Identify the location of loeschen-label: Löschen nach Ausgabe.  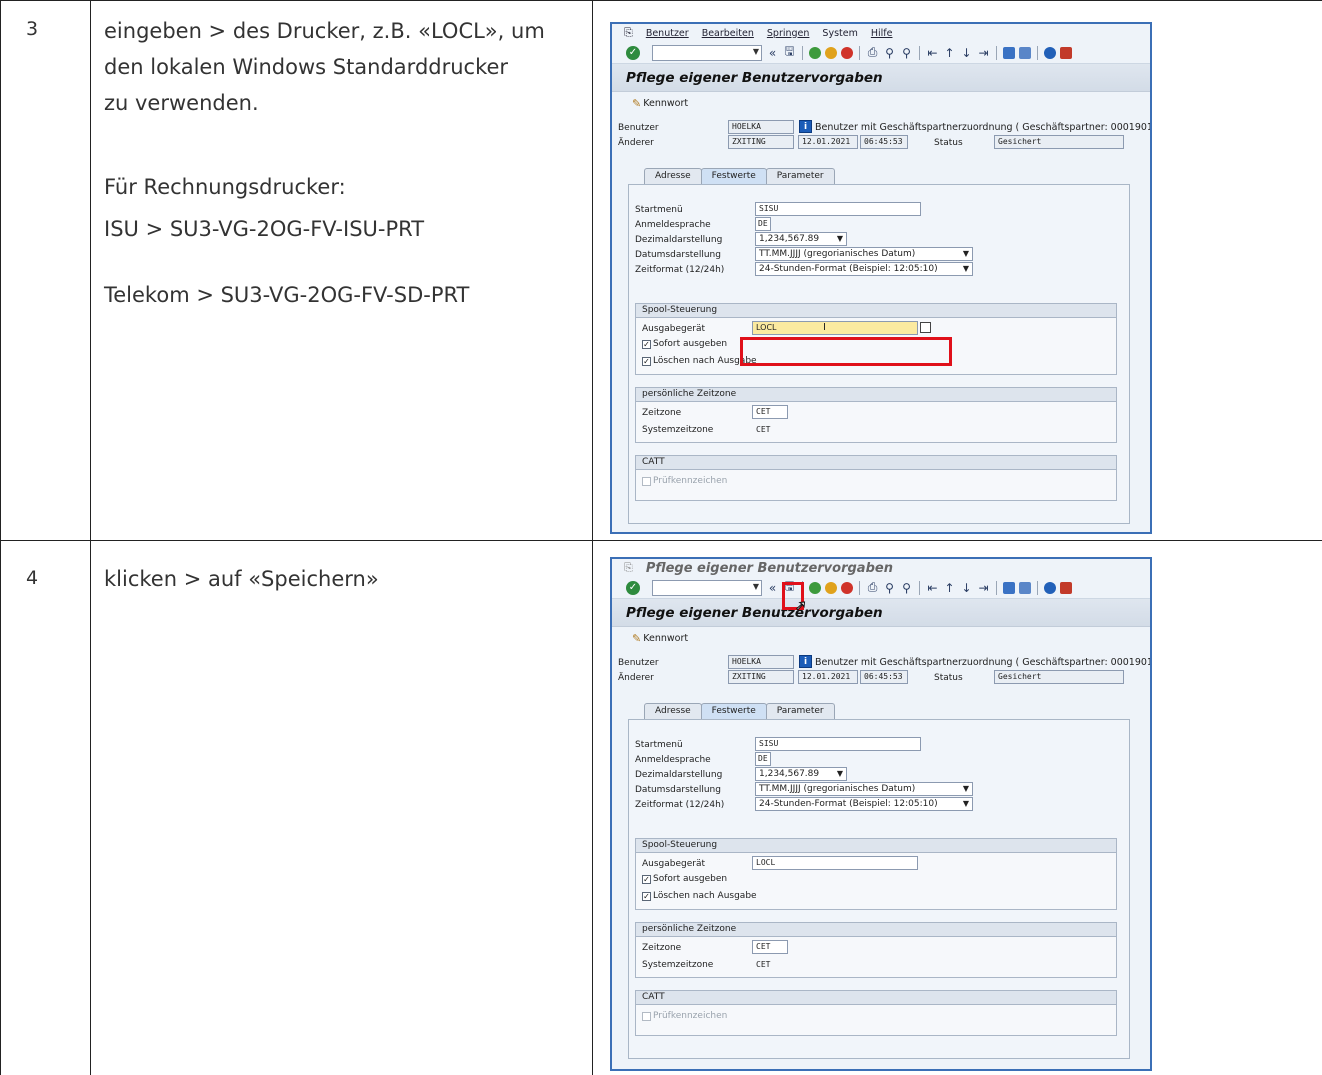
(705, 896).